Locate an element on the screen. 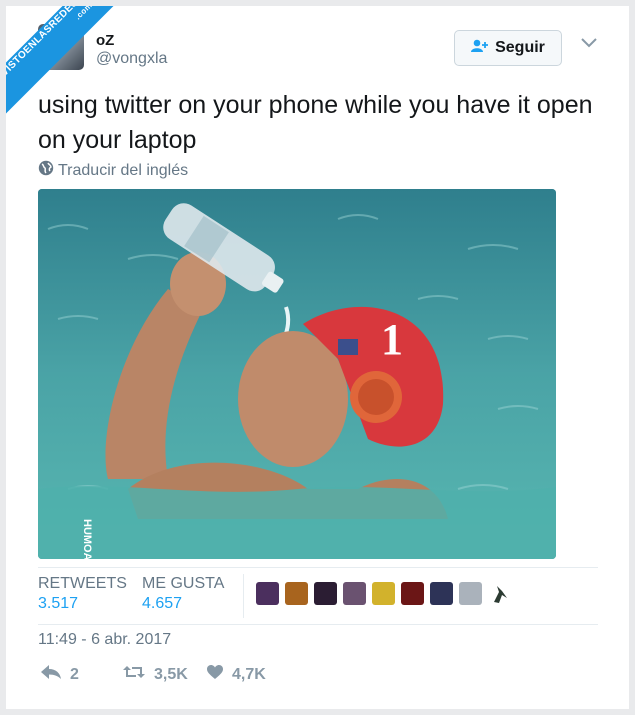 The height and width of the screenshot is (715, 635). engagement-stats: RETWEETS 3.517 ME GUSTA 4.657 is located at coordinates (318, 596).